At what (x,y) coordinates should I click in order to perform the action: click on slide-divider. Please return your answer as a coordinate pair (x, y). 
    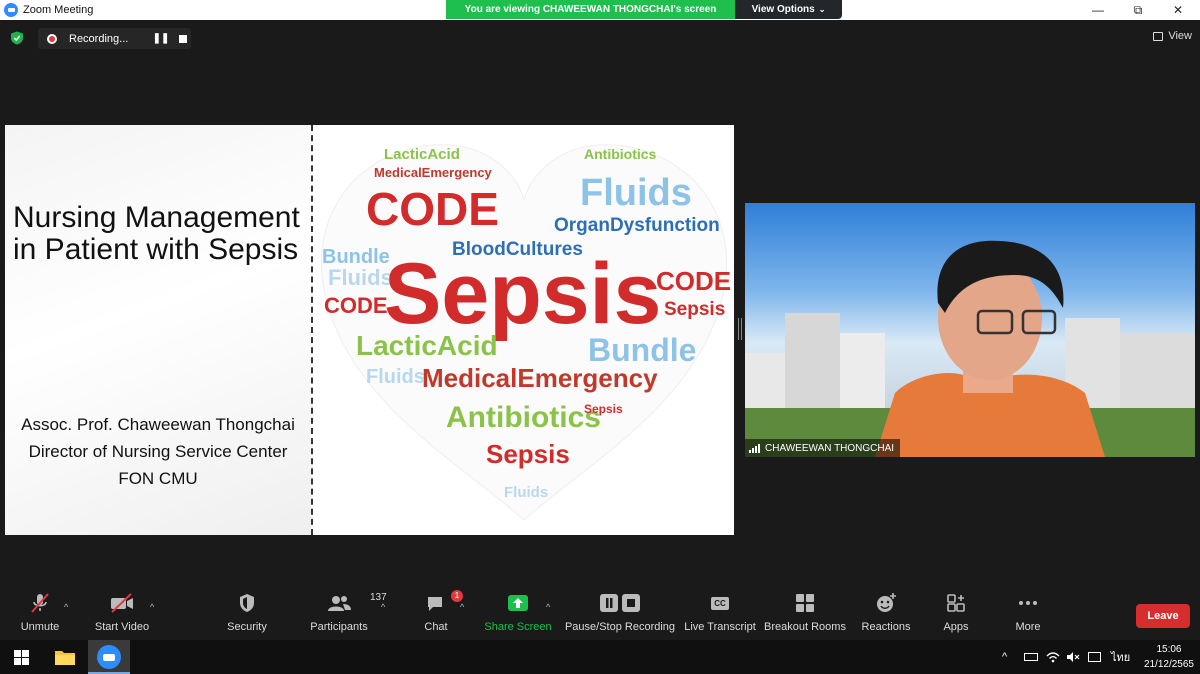
    Looking at the image, I should click on (312, 330).